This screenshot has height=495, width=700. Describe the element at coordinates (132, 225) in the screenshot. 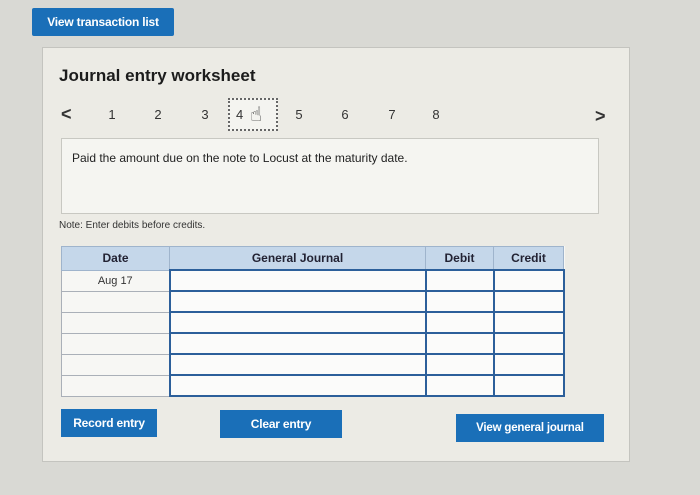

I see `entry-note: Note: Enter debits before credits.` at that location.